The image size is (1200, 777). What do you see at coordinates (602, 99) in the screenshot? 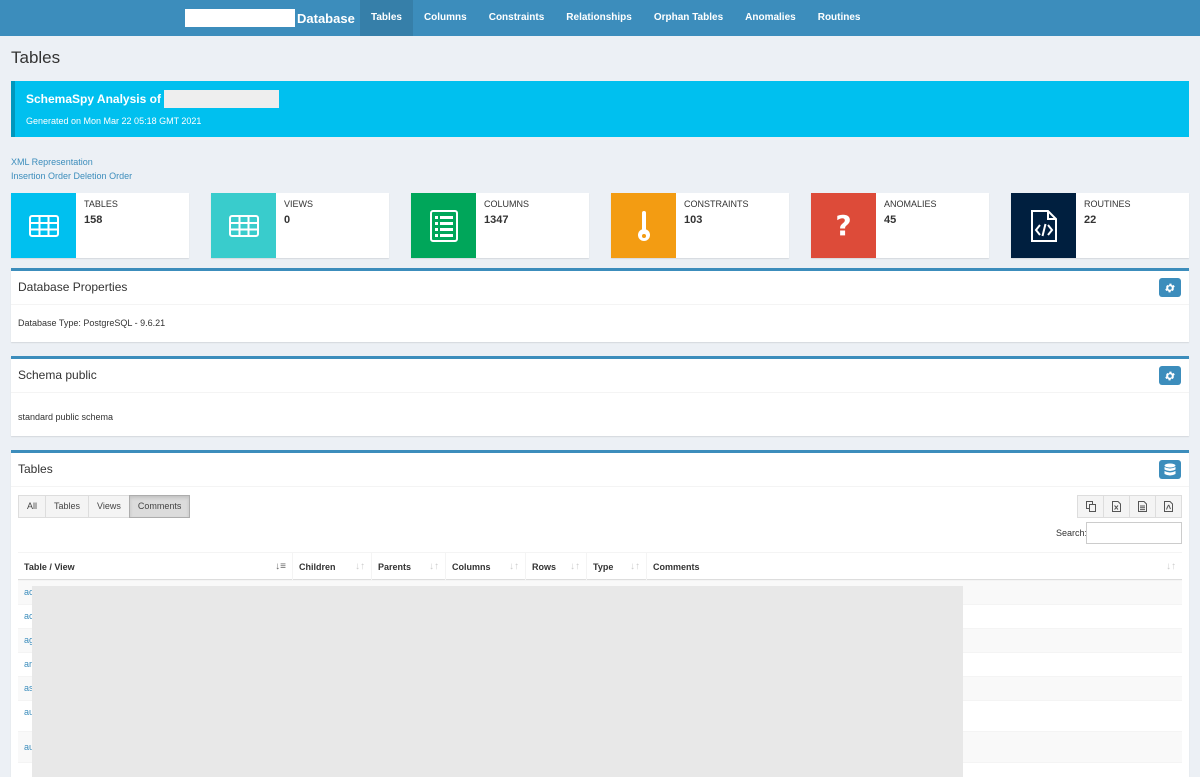
I see `callout-title: SchemaSpy Analysis of` at bounding box center [602, 99].